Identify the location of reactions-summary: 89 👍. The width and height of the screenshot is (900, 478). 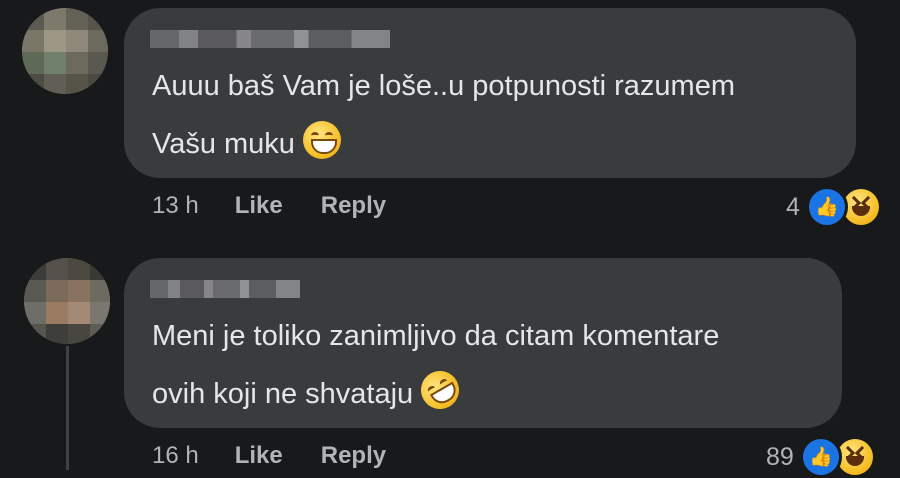
(821, 457).